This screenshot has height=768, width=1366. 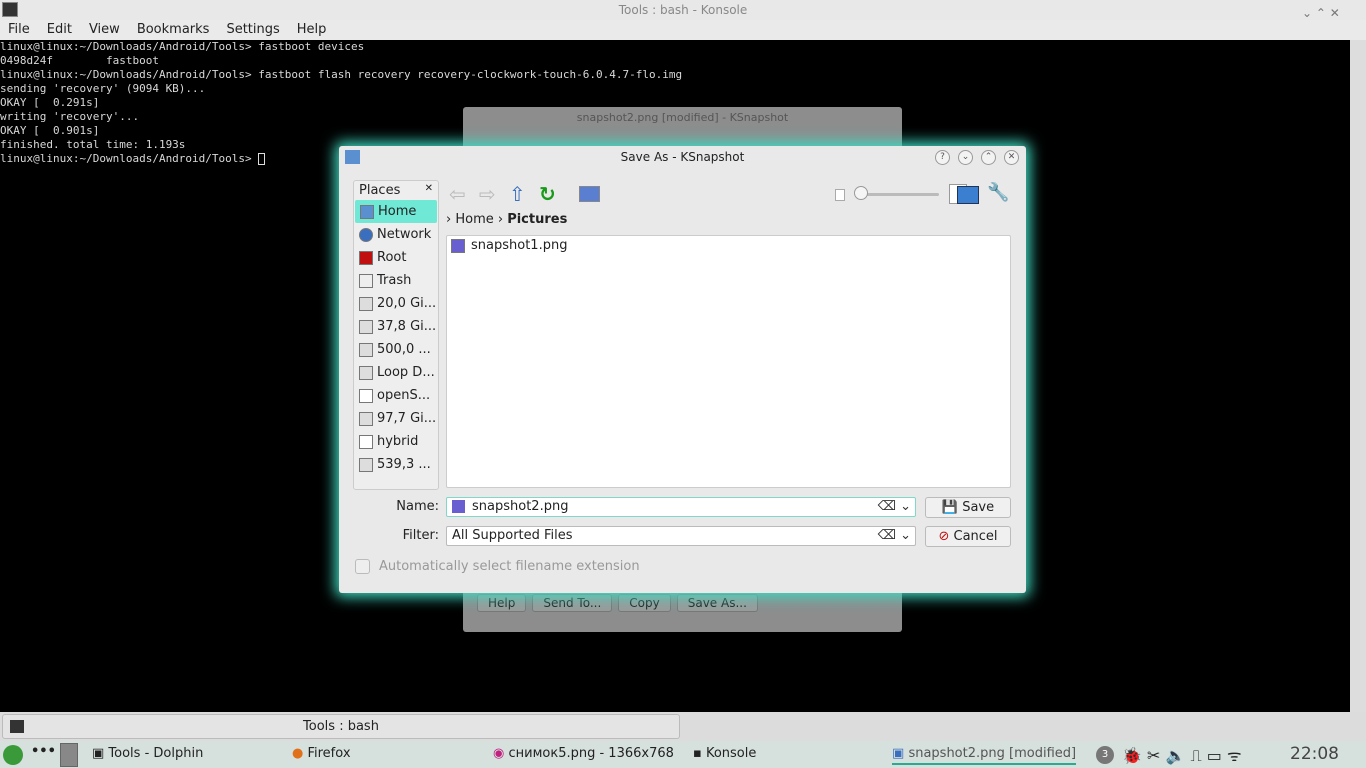 I want to click on file-name: snapshot1.png, so click(x=519, y=245).